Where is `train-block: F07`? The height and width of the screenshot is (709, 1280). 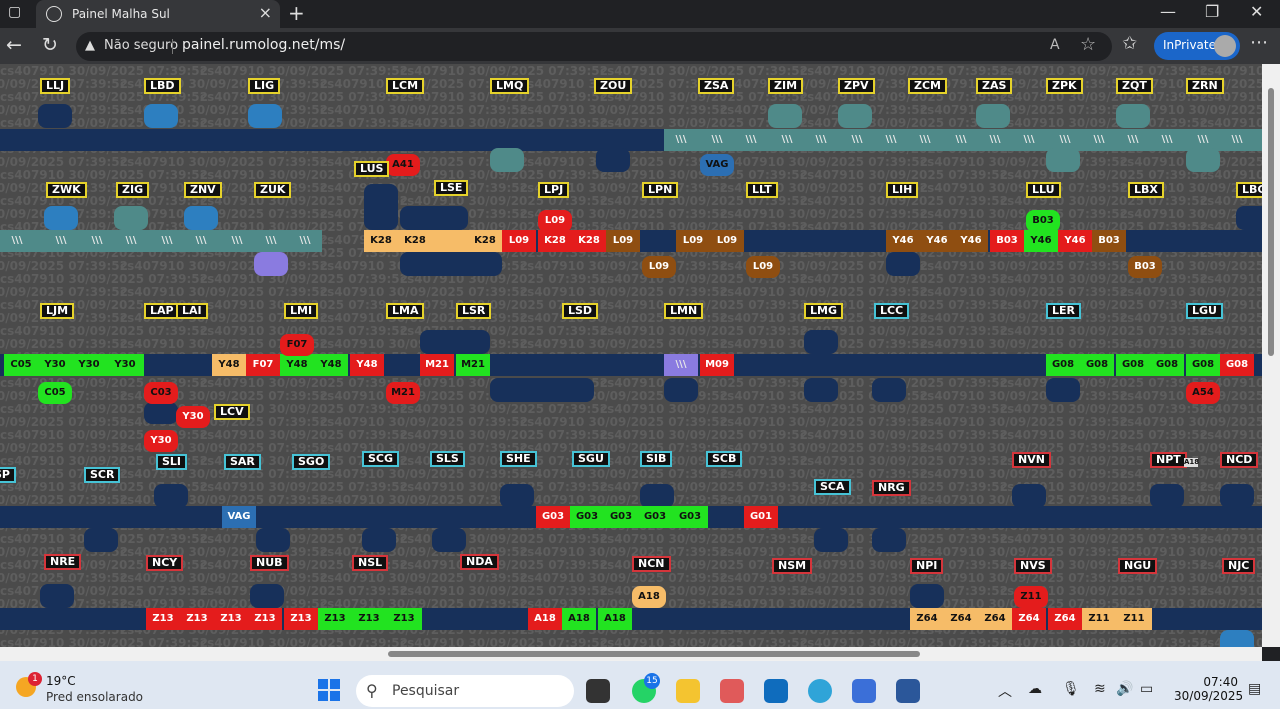
train-block: F07 is located at coordinates (263, 365).